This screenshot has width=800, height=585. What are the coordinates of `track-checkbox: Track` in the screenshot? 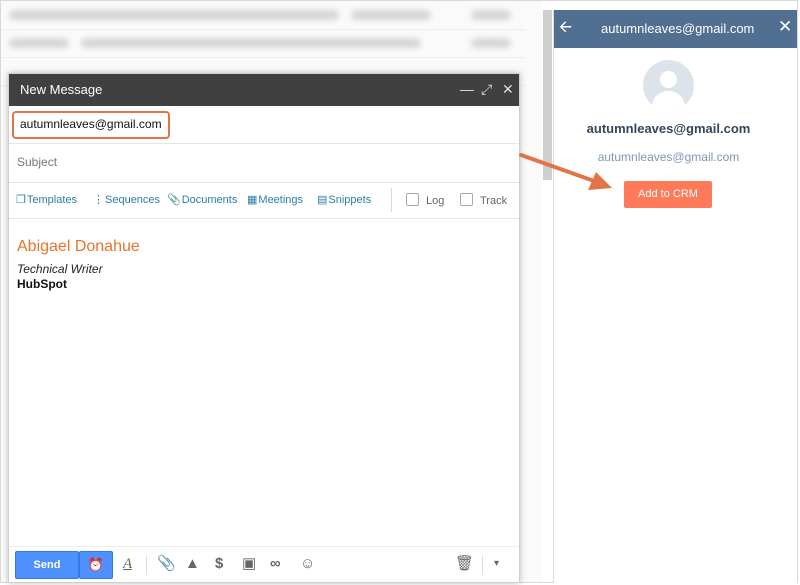 It's located at (483, 200).